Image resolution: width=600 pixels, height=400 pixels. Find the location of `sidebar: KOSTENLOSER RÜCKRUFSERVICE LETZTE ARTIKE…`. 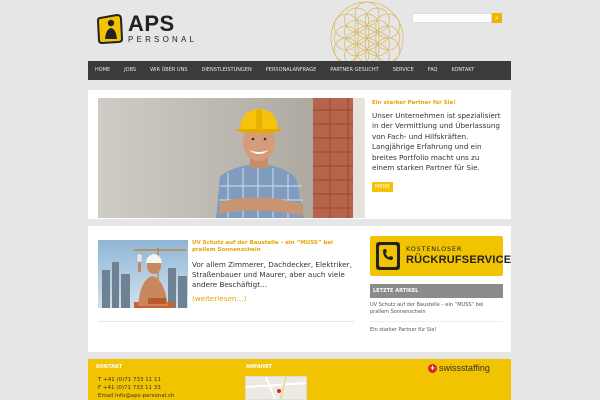

sidebar: KOSTENLOSER RÜCKRUFSERVICE LETZTE ARTIKE… is located at coordinates (437, 289).